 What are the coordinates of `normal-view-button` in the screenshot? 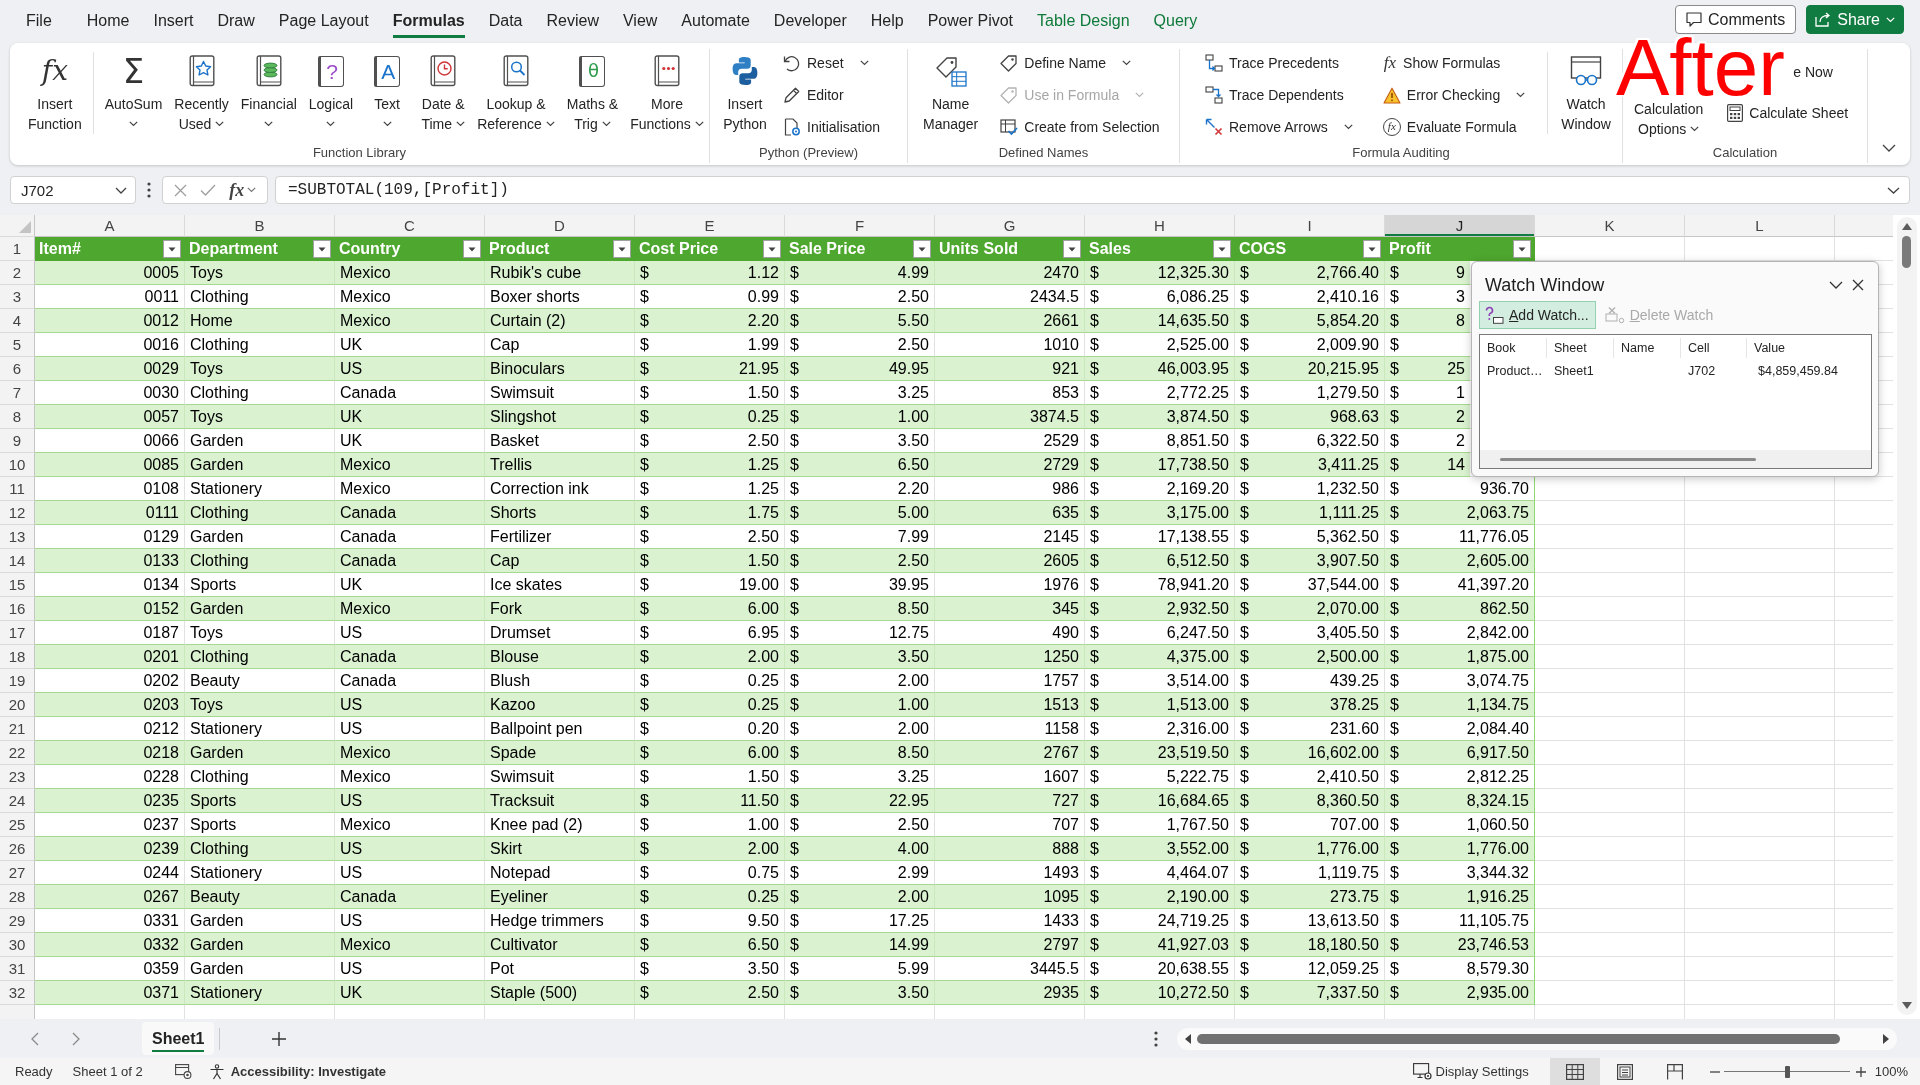 It's located at (1574, 1071).